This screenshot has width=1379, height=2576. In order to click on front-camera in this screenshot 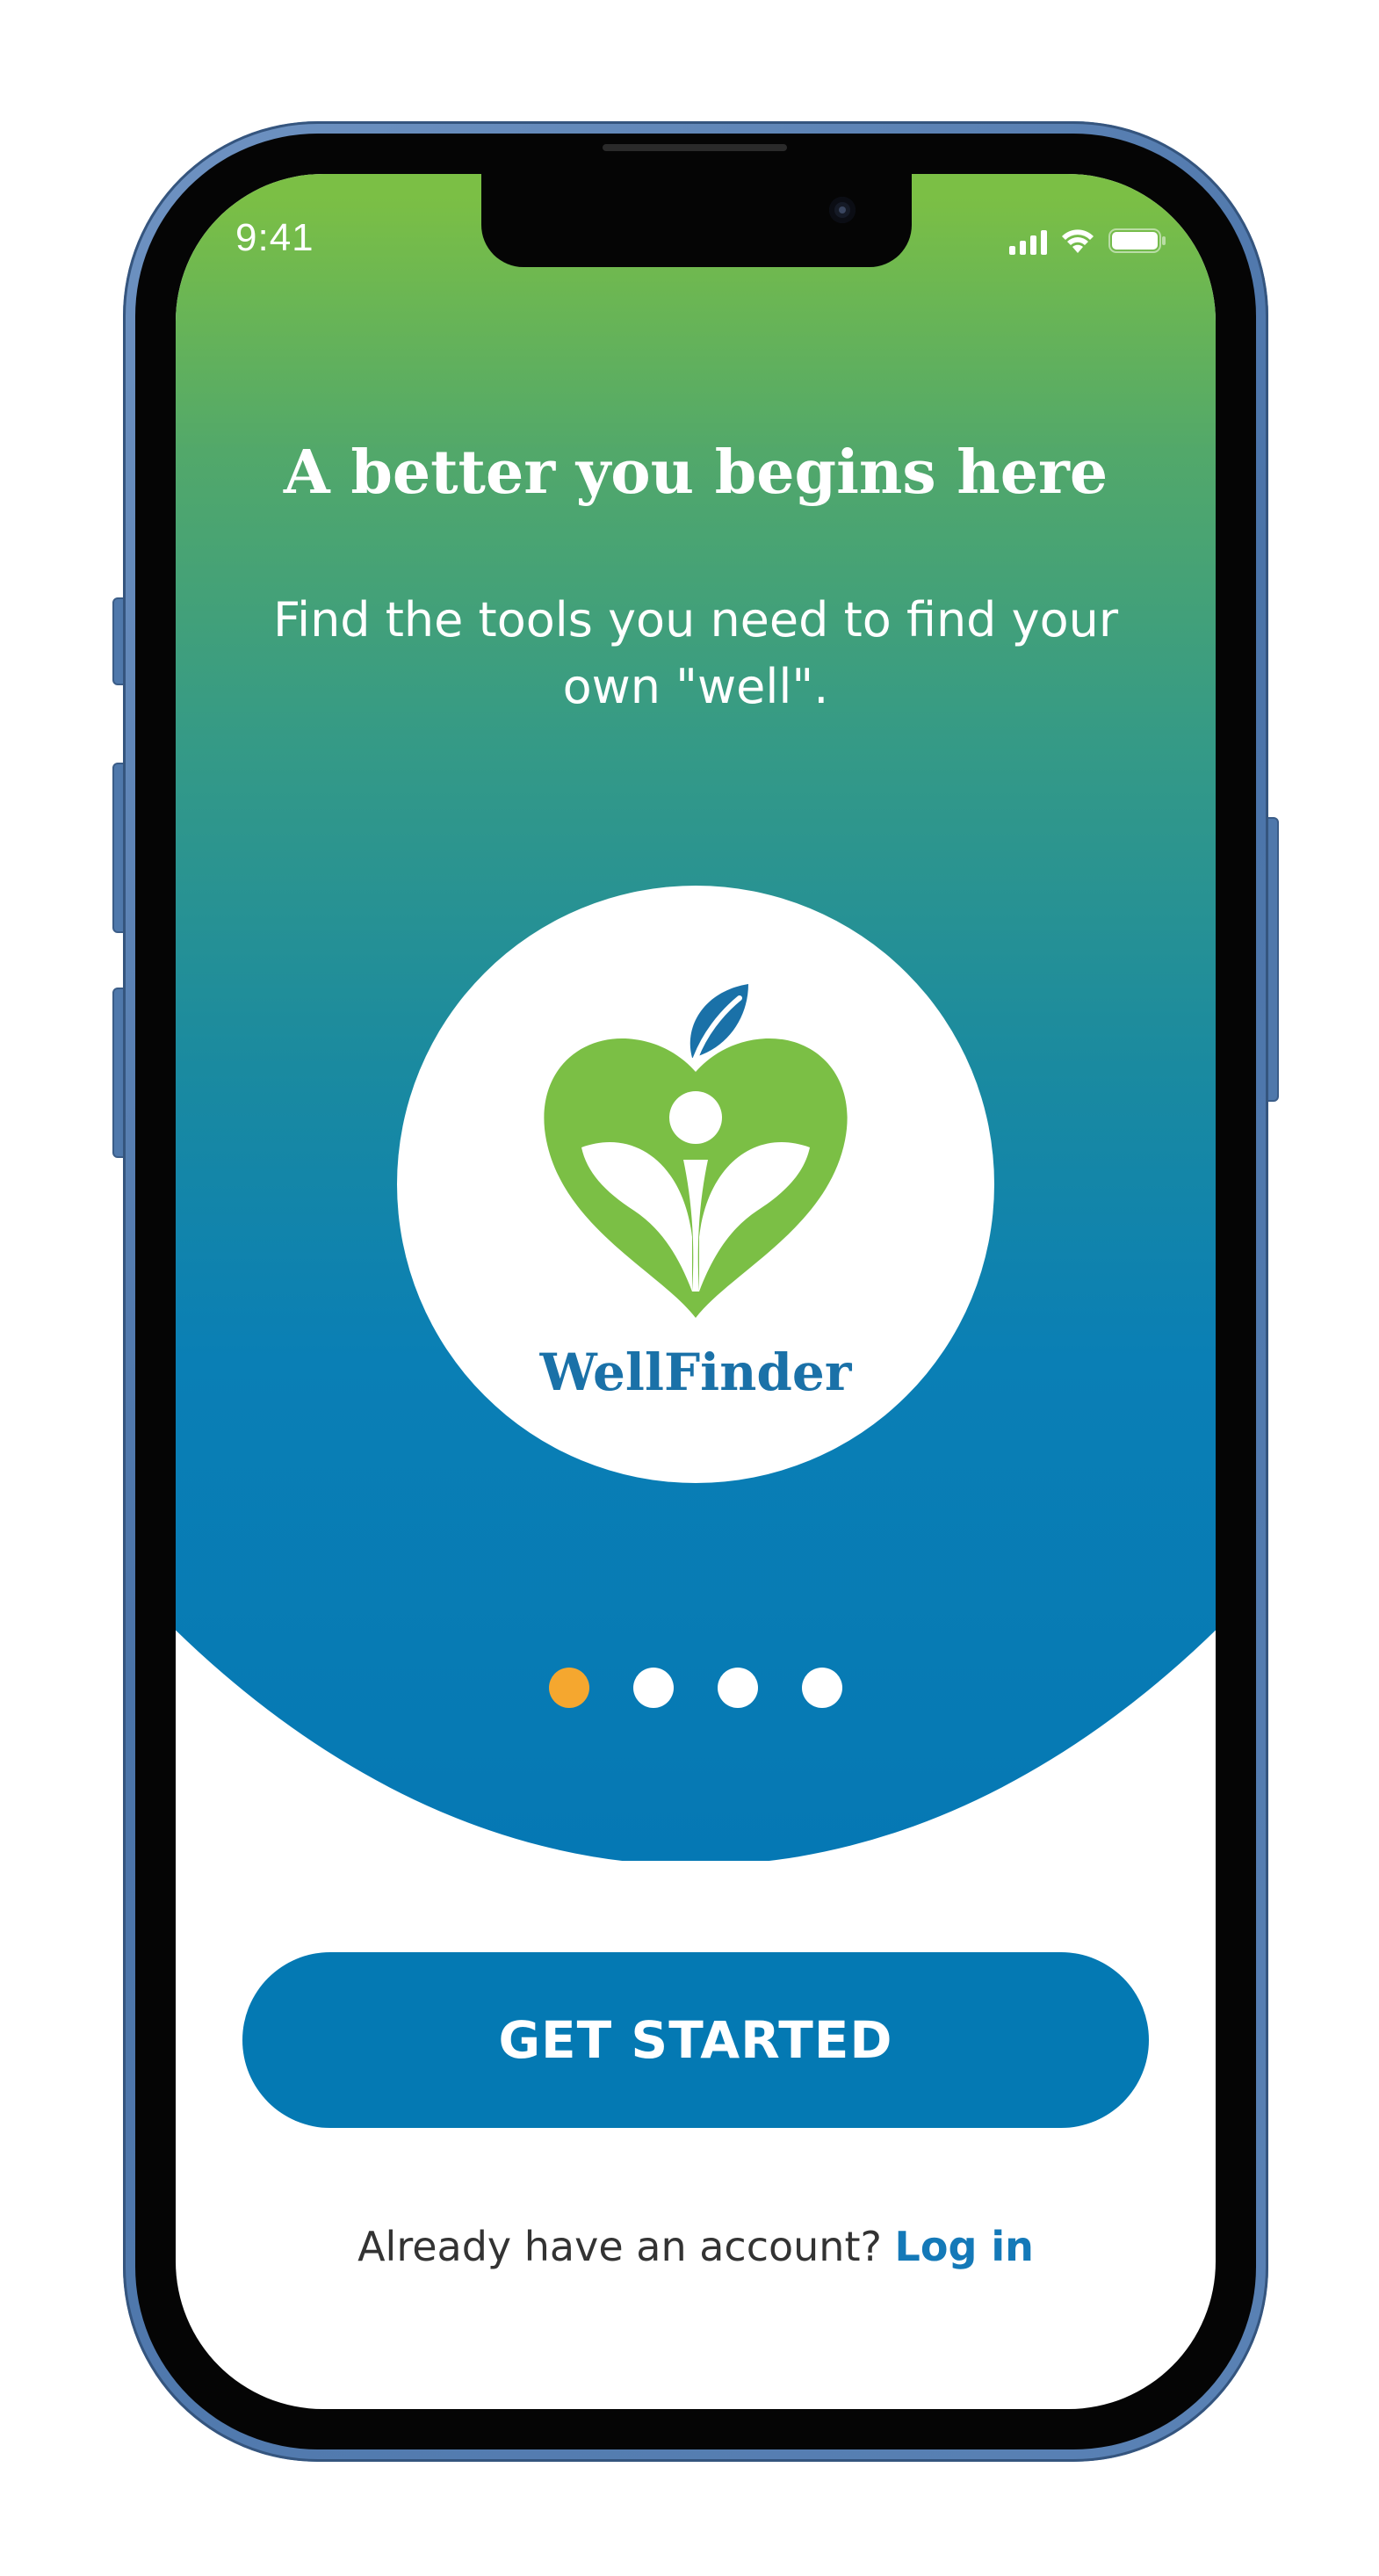, I will do `click(843, 210)`.